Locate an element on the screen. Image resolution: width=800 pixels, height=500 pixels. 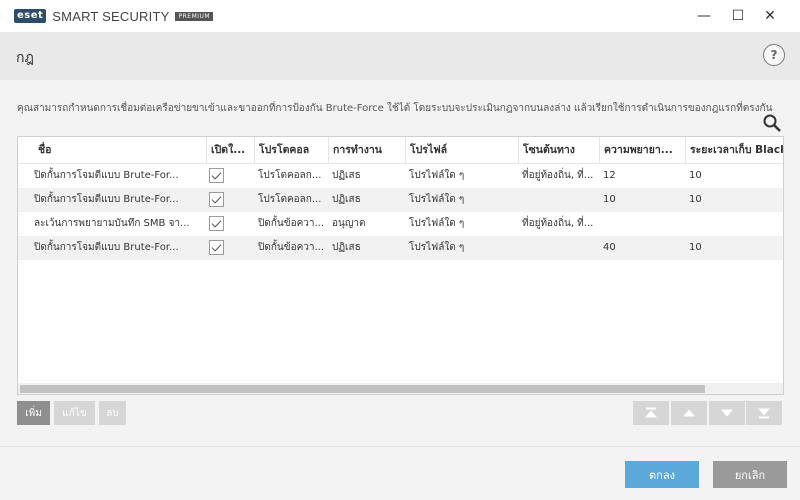
add-button: เพิ่ม is located at coordinates (33, 413).